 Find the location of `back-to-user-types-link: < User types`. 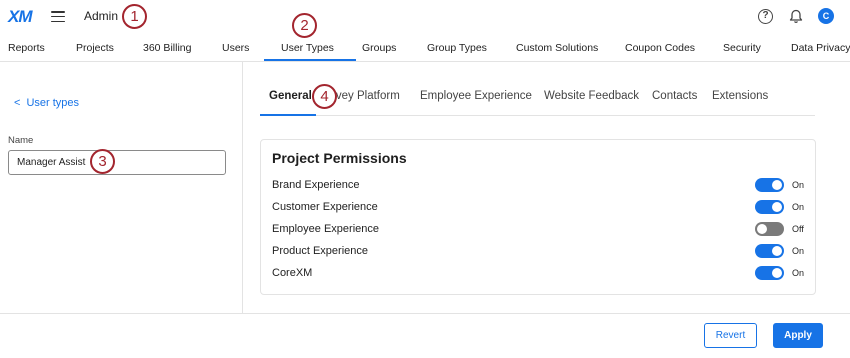

back-to-user-types-link: < User types is located at coordinates (46, 103).